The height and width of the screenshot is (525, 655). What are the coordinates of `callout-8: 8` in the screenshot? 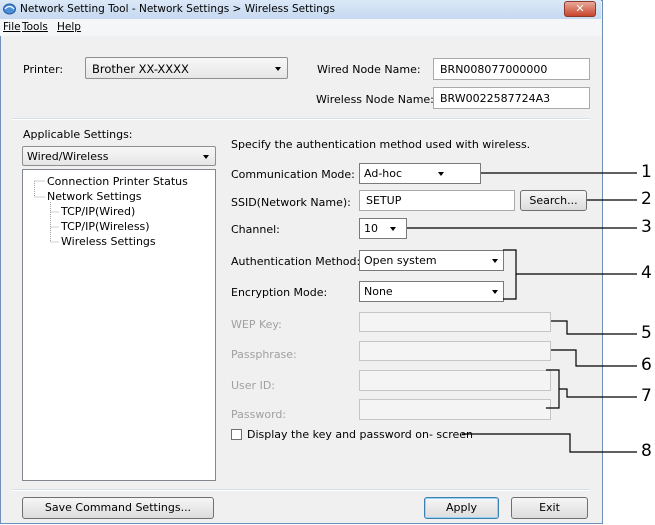 It's located at (646, 451).